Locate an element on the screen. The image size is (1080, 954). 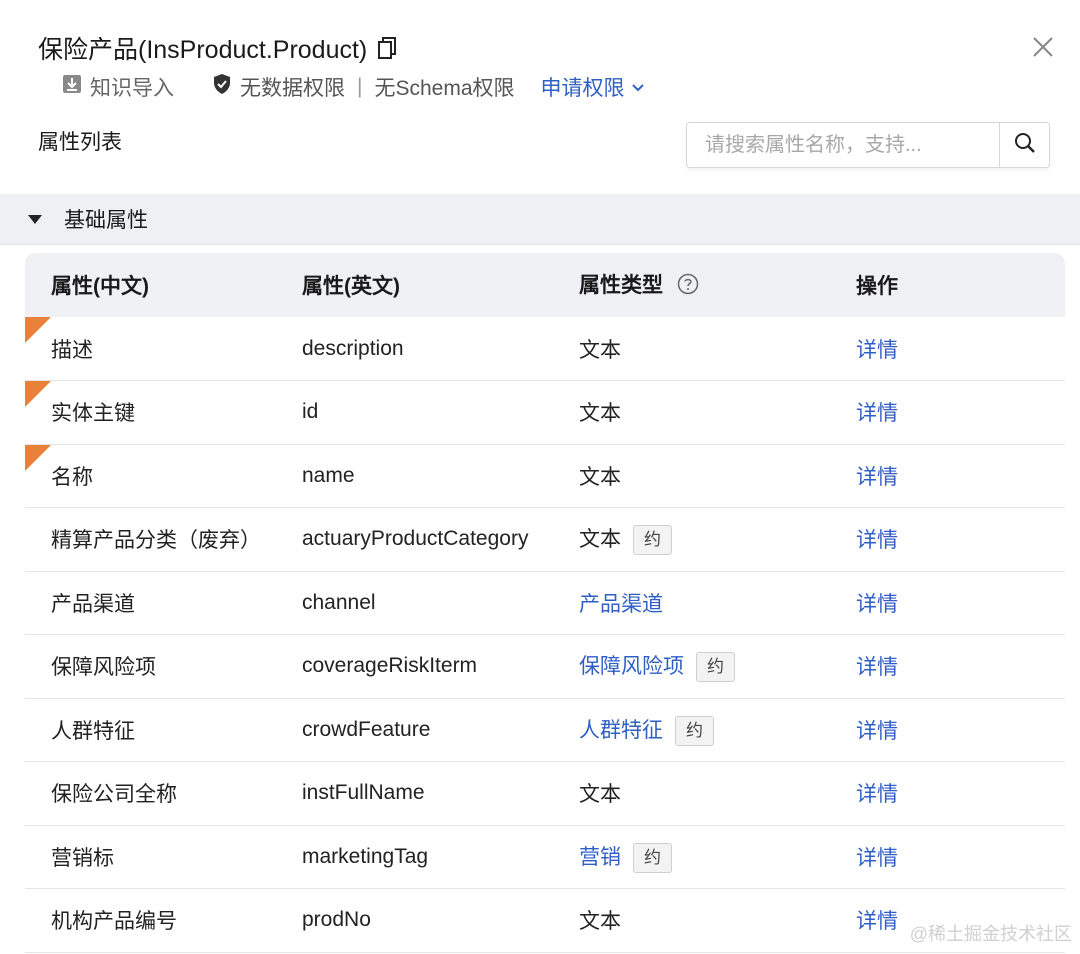
close-icon is located at coordinates (1043, 47).